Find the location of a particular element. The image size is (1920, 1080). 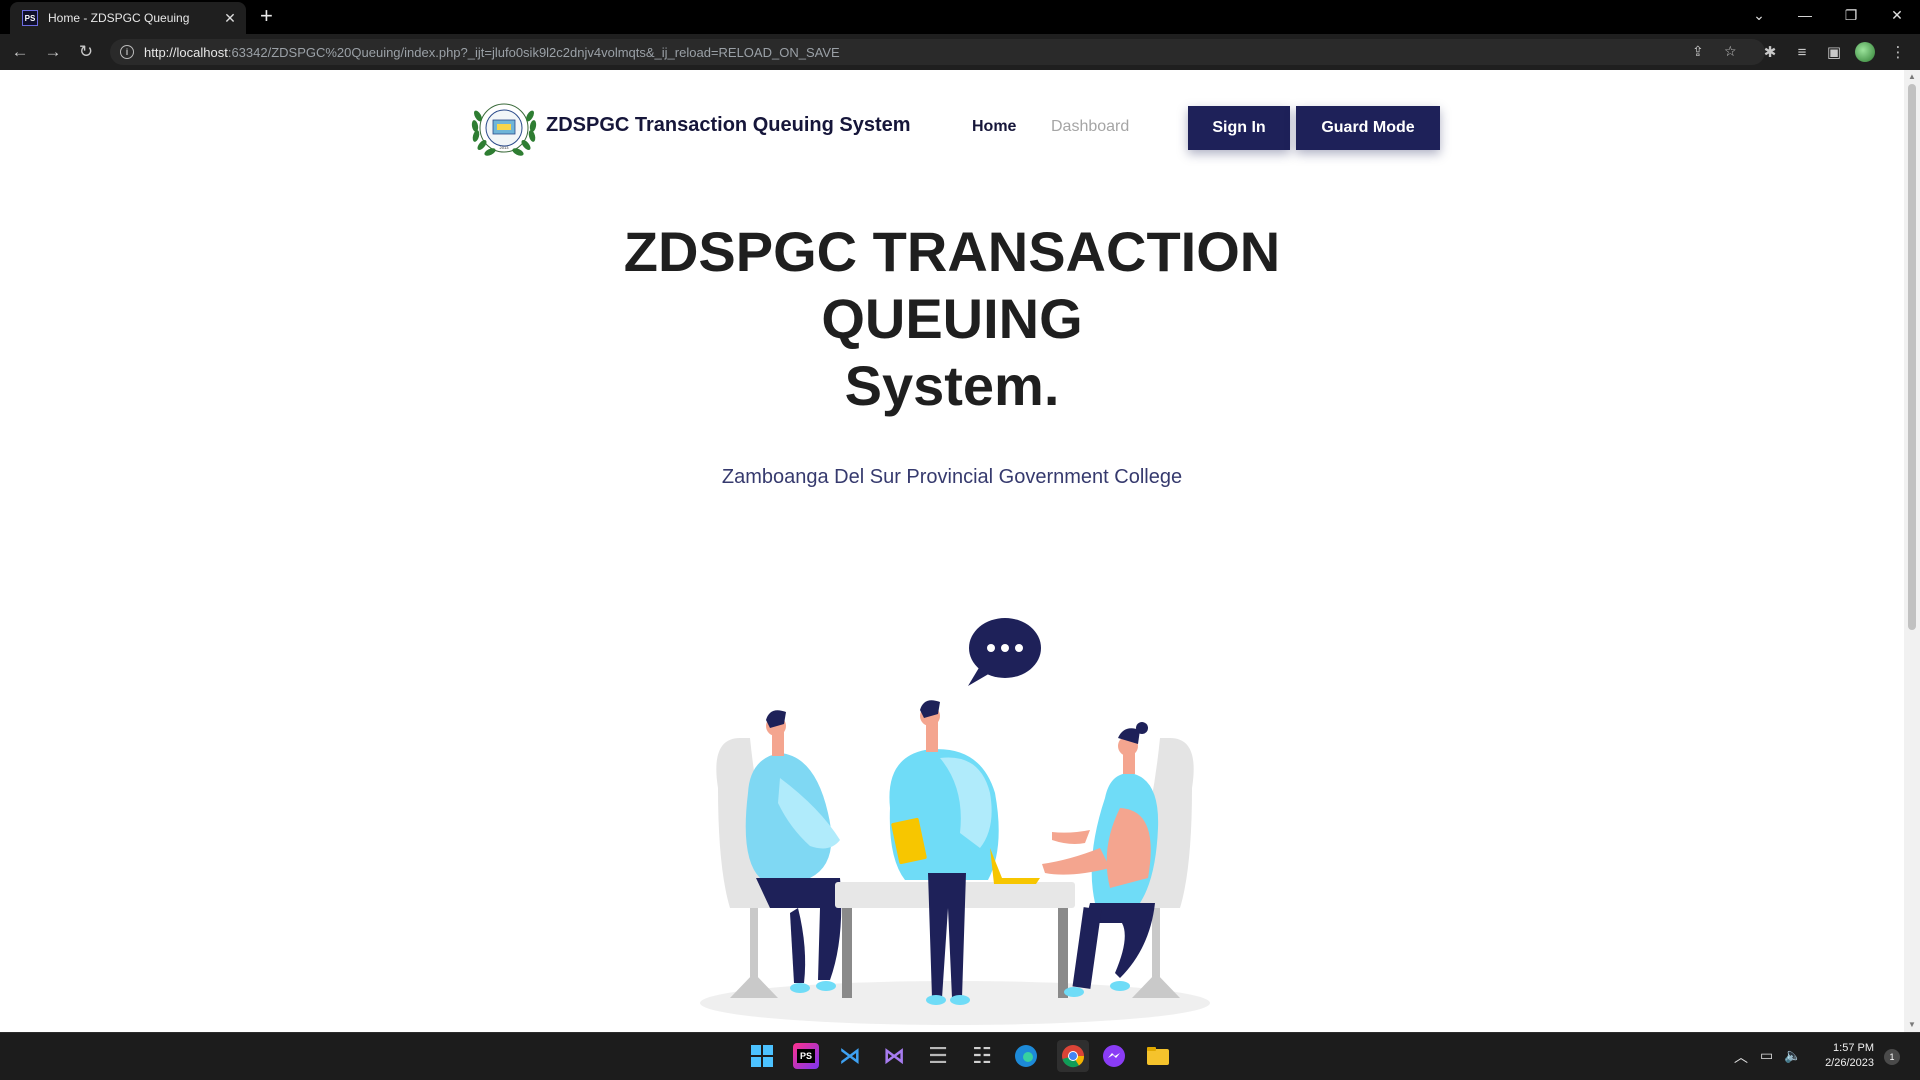

system-clock: 1:57 PM 2/26/2023 is located at coordinates (1842, 1056).